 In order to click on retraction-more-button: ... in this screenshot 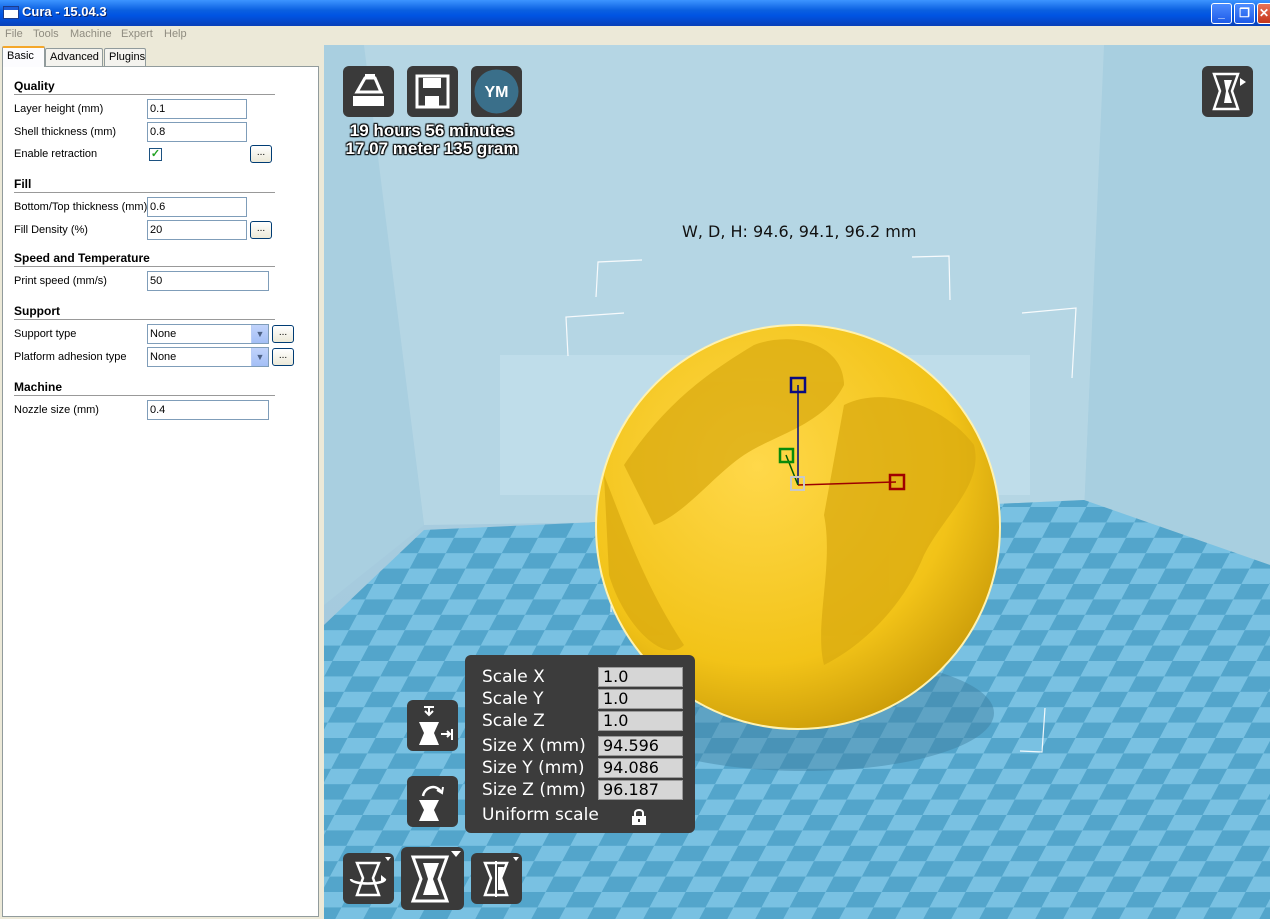, I will do `click(261, 154)`.